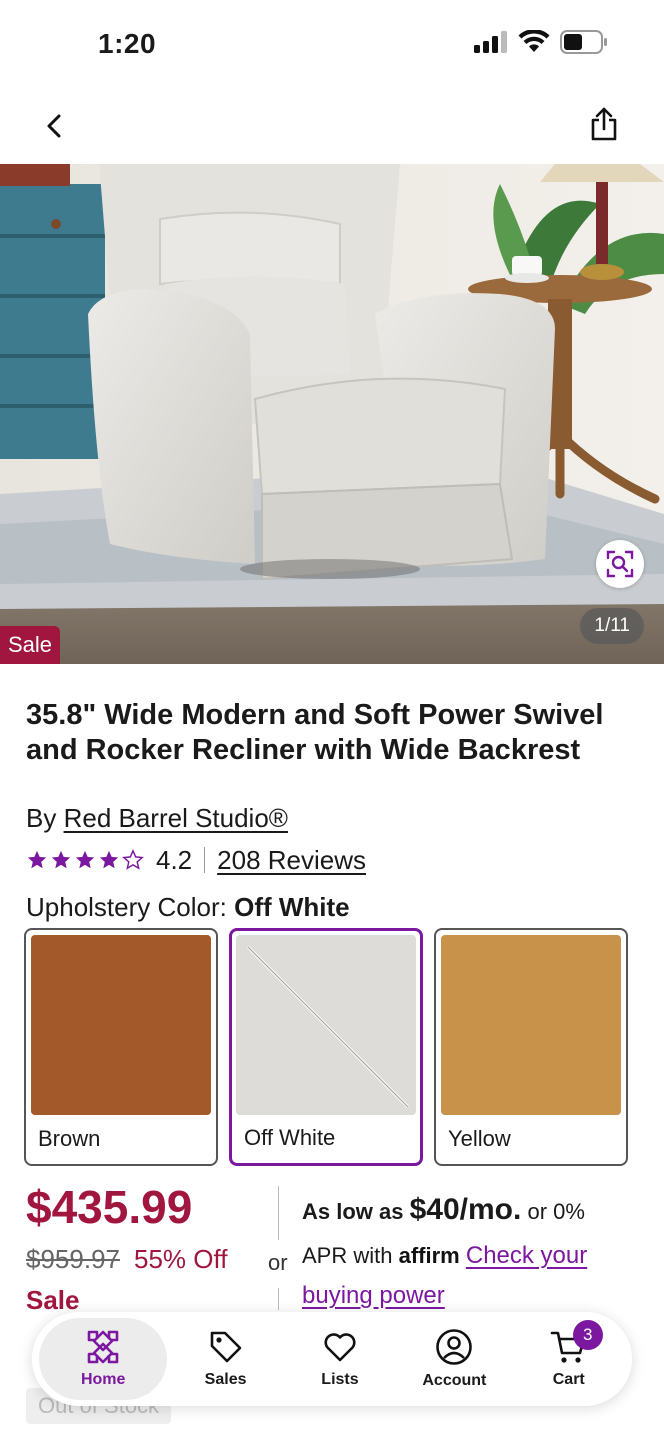  I want to click on selected-color: Off White, so click(292, 907).